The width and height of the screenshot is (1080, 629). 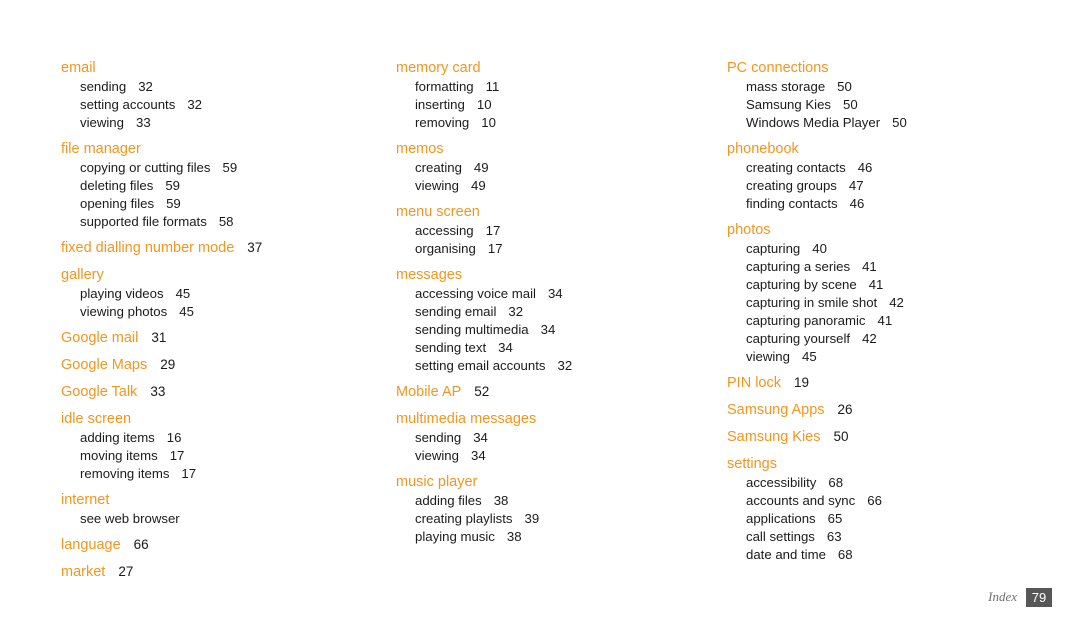 I want to click on index-subentry: viewing 49, so click(x=565, y=186).